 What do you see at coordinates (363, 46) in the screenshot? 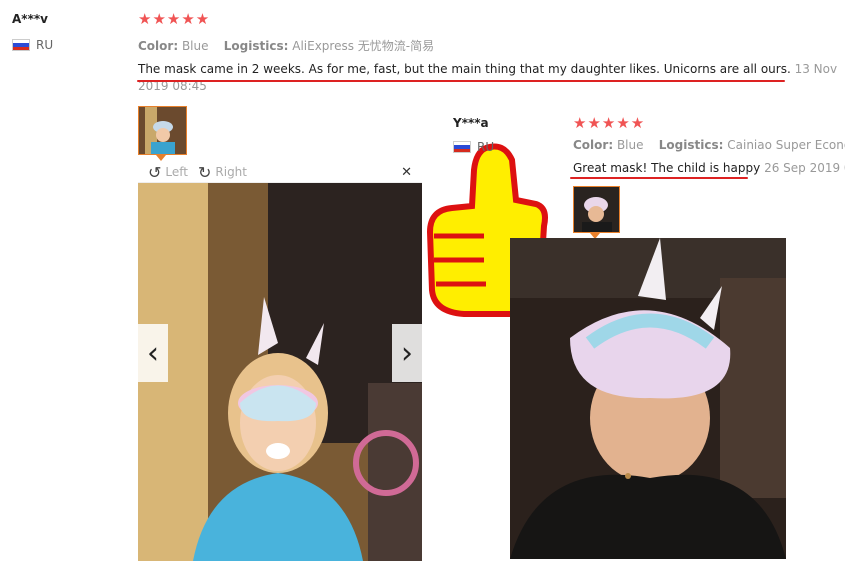
I see `logistics-value: AliExpress 无忧物流-简易` at bounding box center [363, 46].